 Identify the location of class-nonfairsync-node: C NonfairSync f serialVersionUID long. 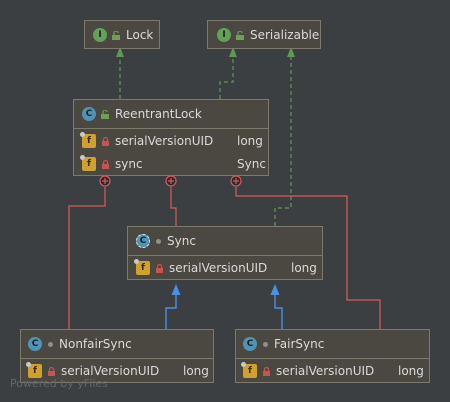
(117, 356).